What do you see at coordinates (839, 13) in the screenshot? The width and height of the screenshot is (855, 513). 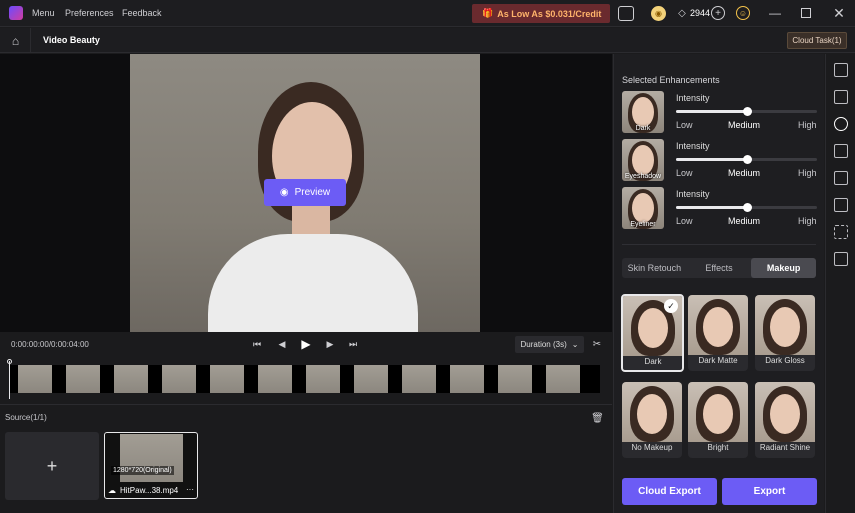 I see `close-icon: ✕` at bounding box center [839, 13].